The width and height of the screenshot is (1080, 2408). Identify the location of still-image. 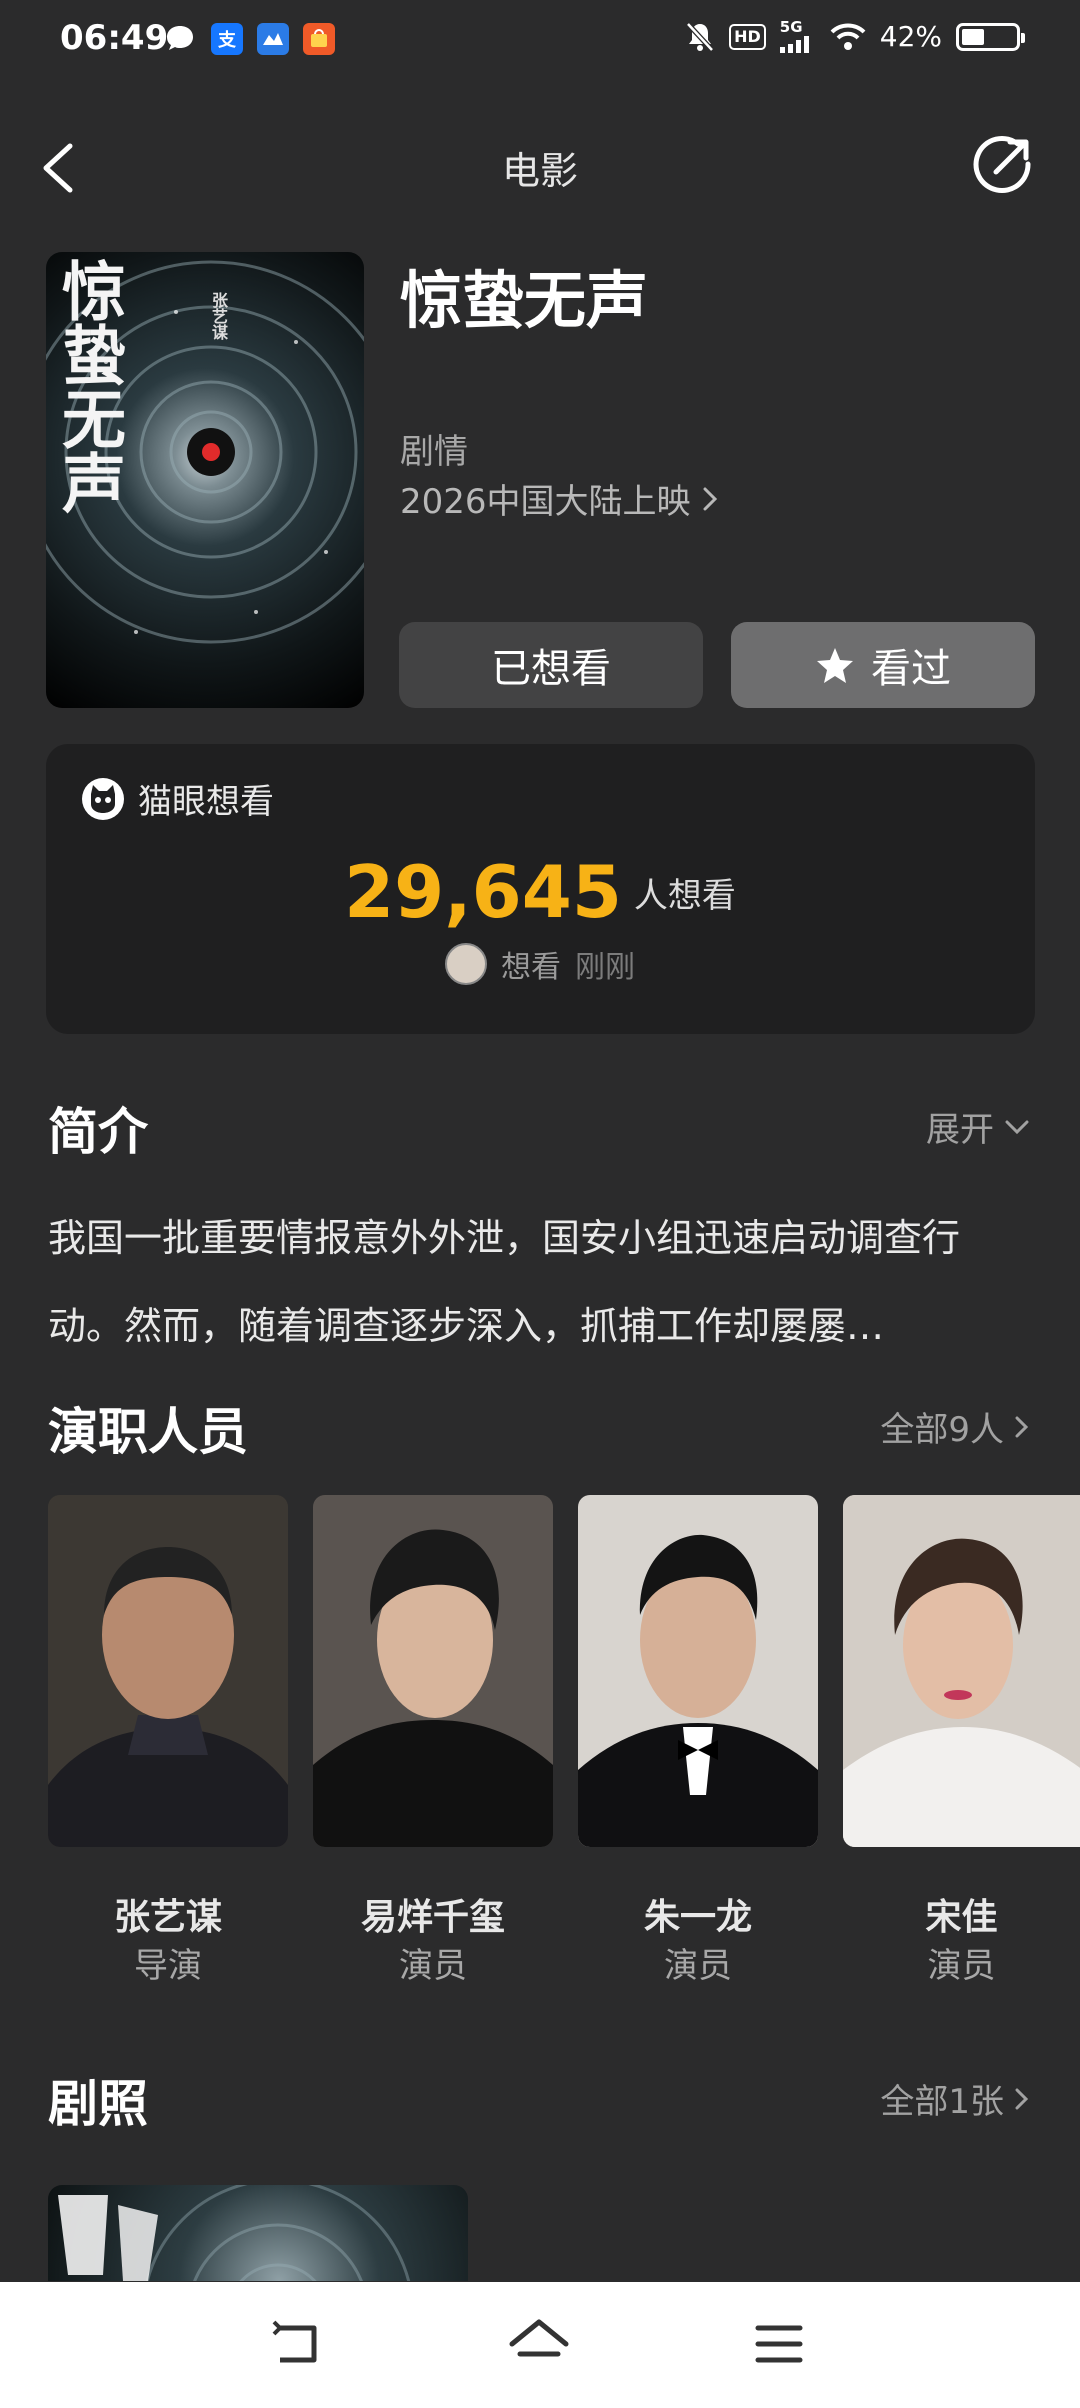
(258, 2233).